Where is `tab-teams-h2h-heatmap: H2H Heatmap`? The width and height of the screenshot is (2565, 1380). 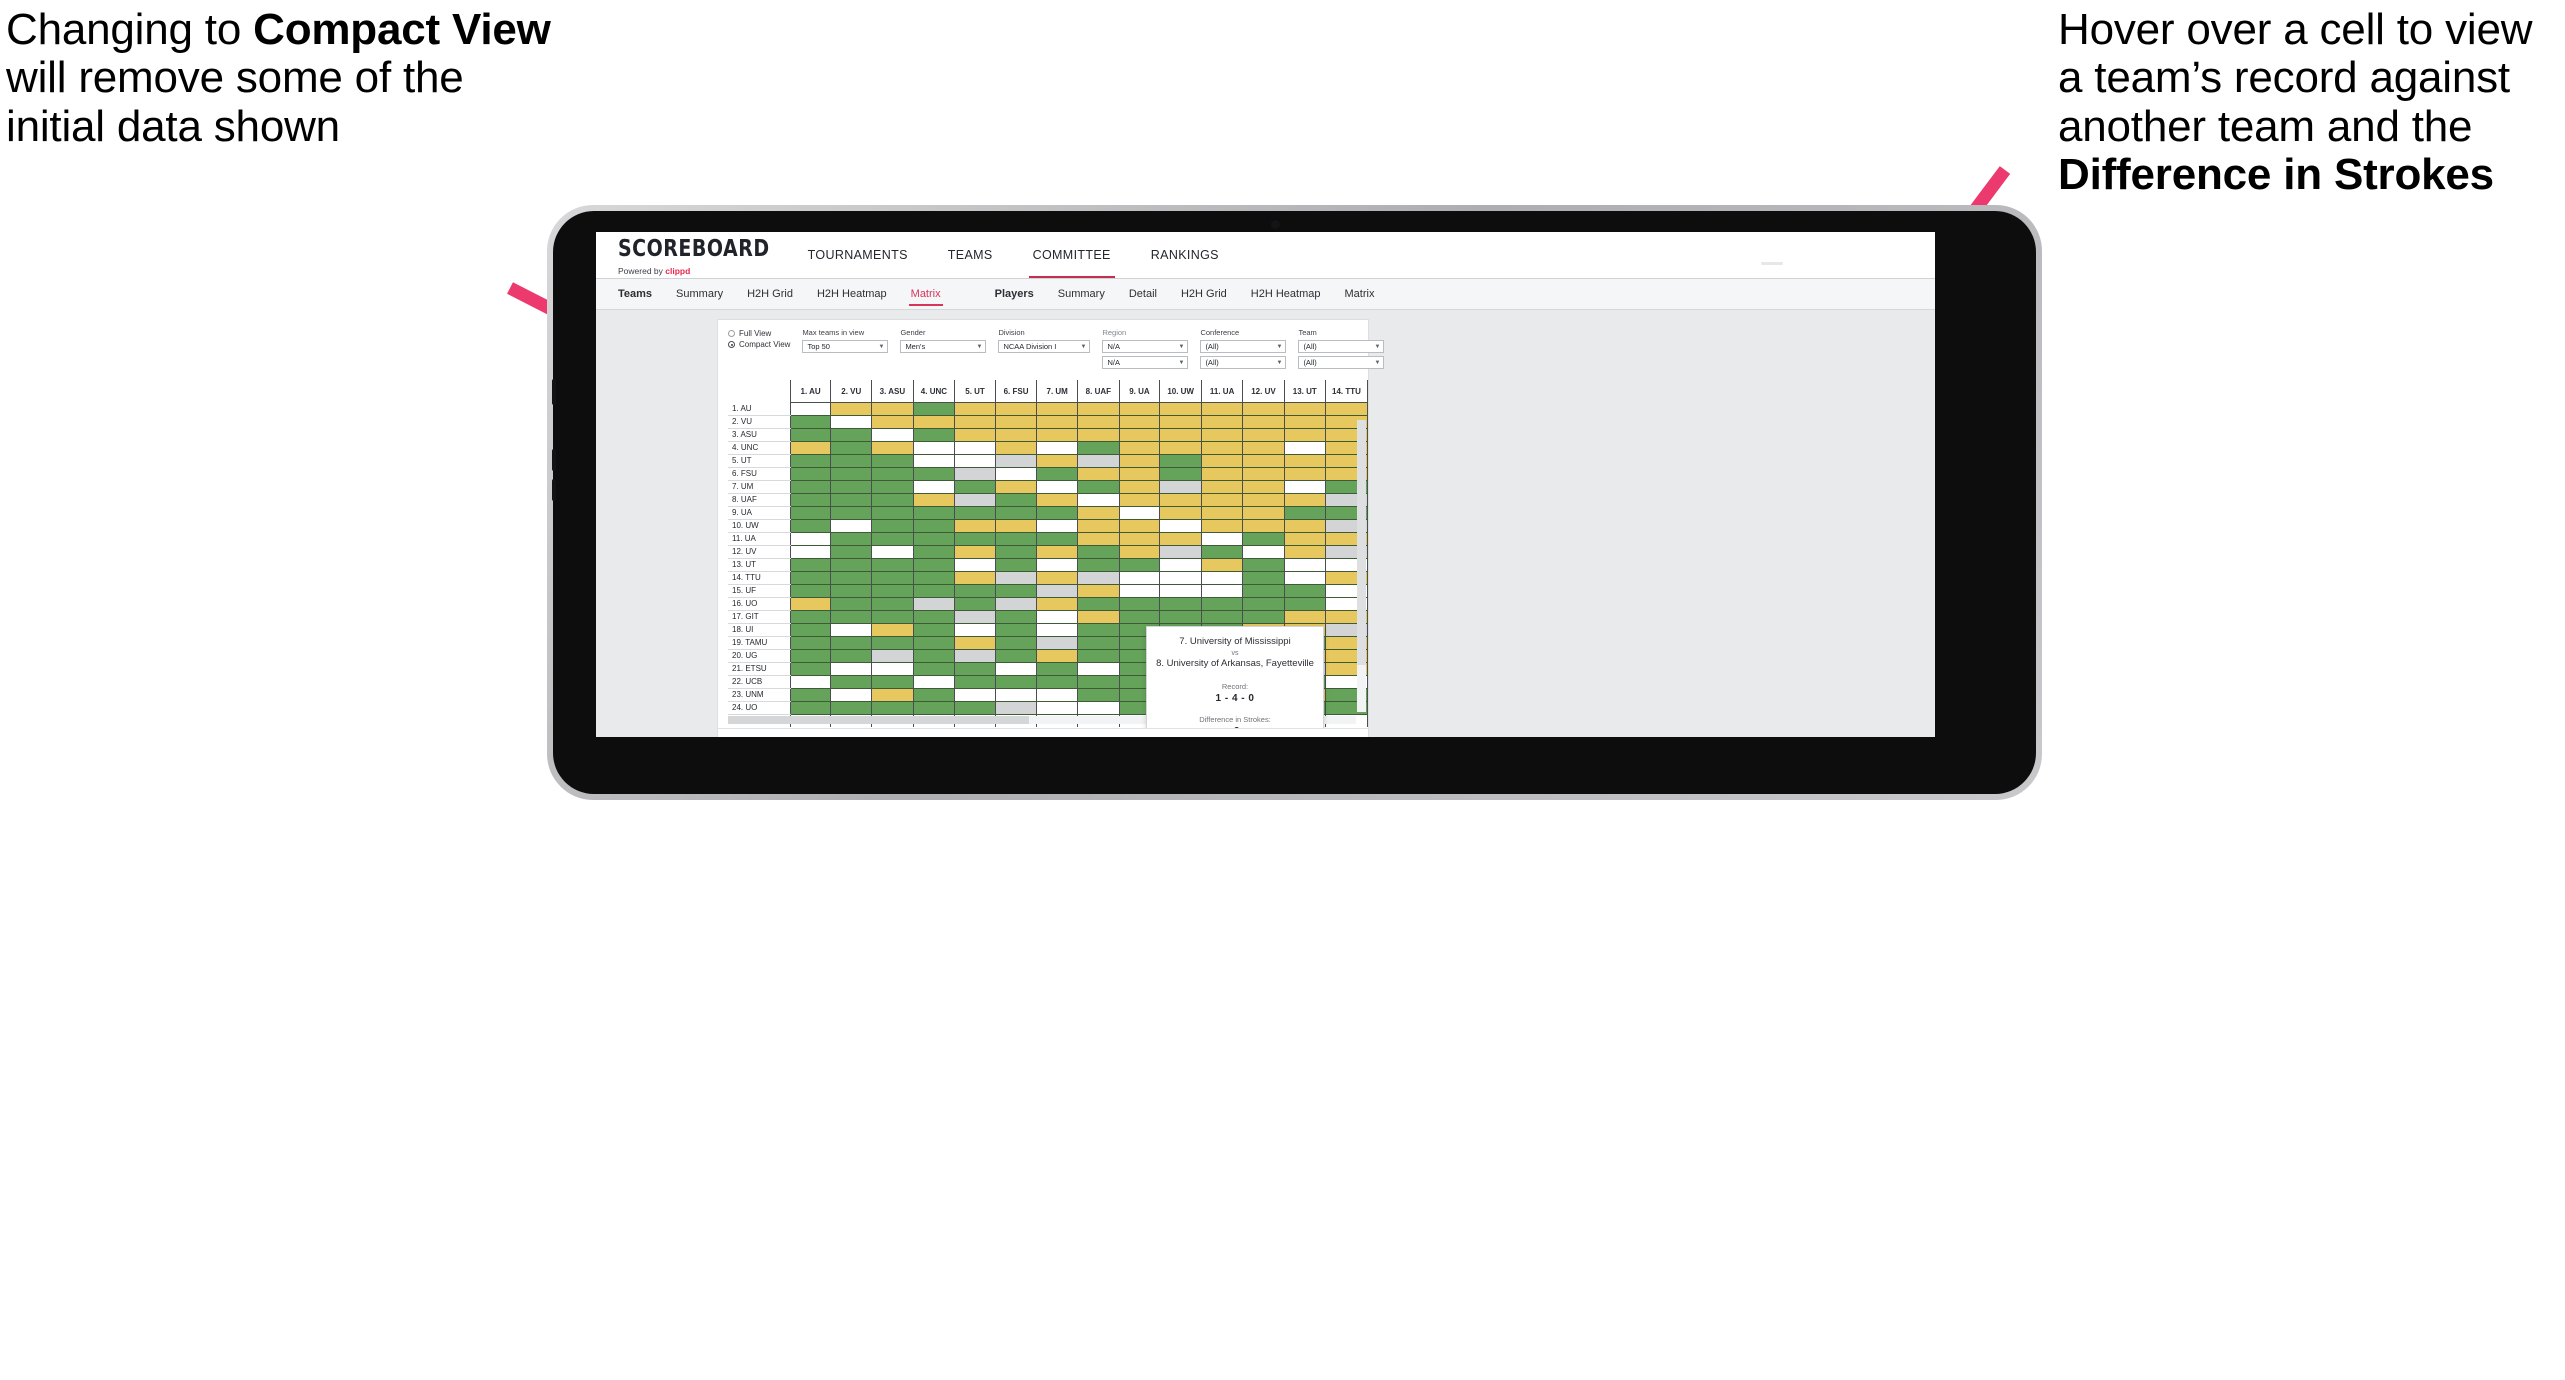 tab-teams-h2h-heatmap: H2H Heatmap is located at coordinates (852, 294).